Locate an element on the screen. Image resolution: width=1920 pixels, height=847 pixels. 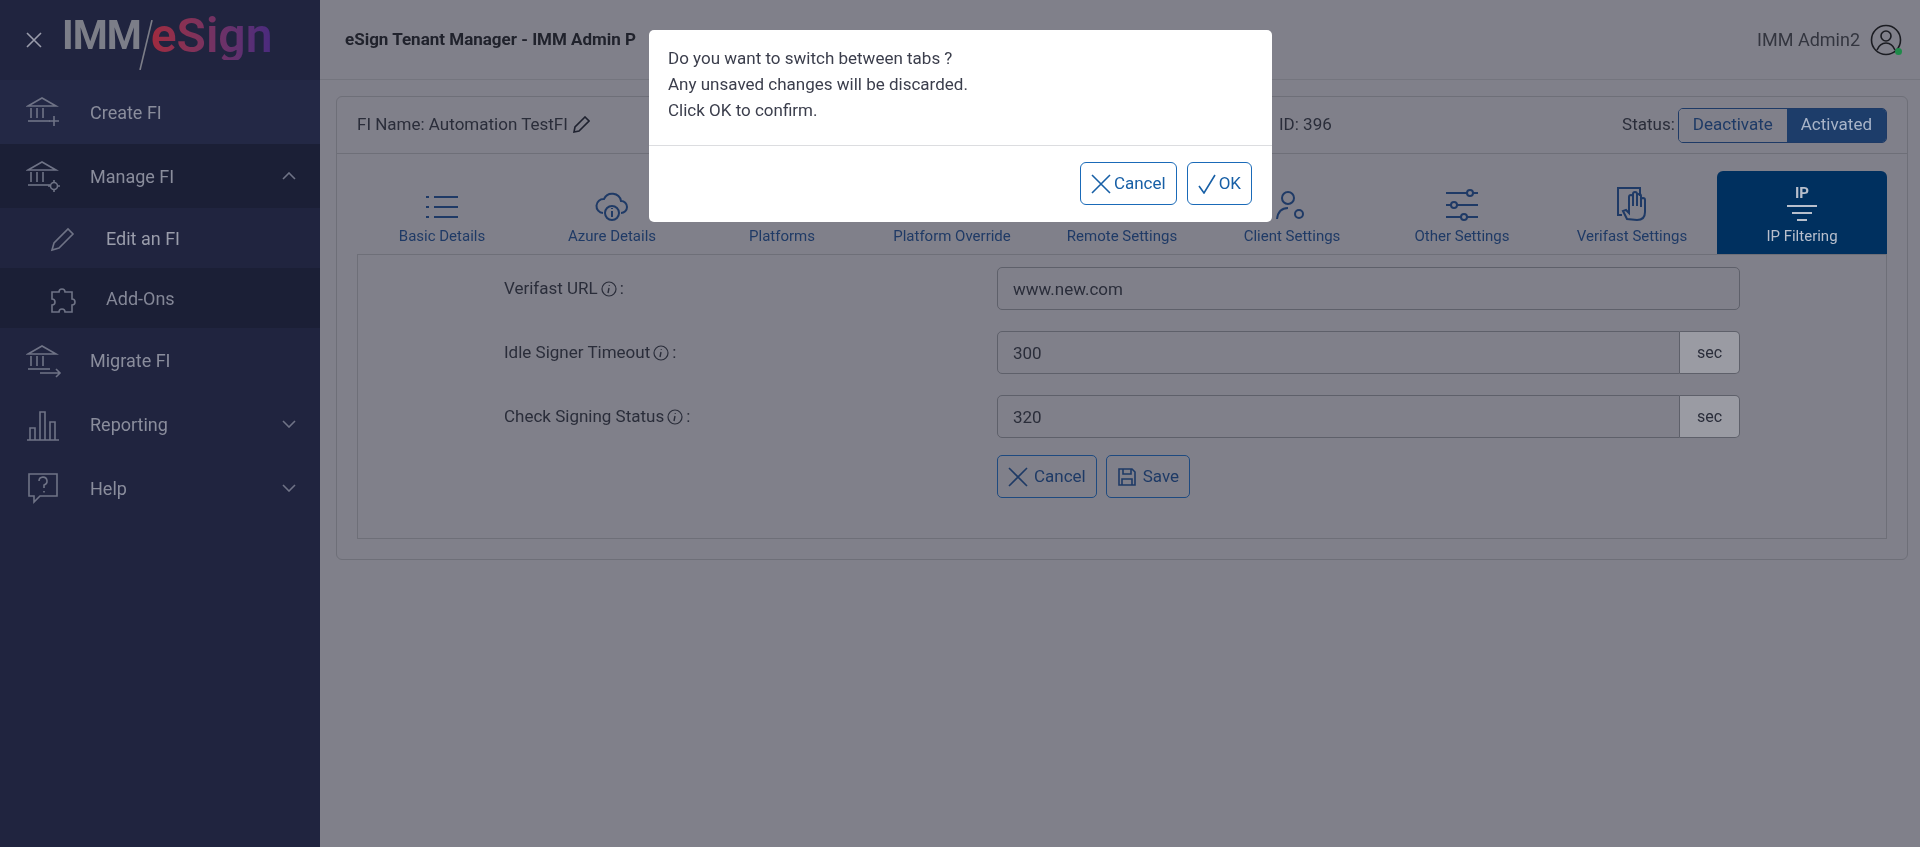
fi-id: ID: 396 is located at coordinates (1305, 125).